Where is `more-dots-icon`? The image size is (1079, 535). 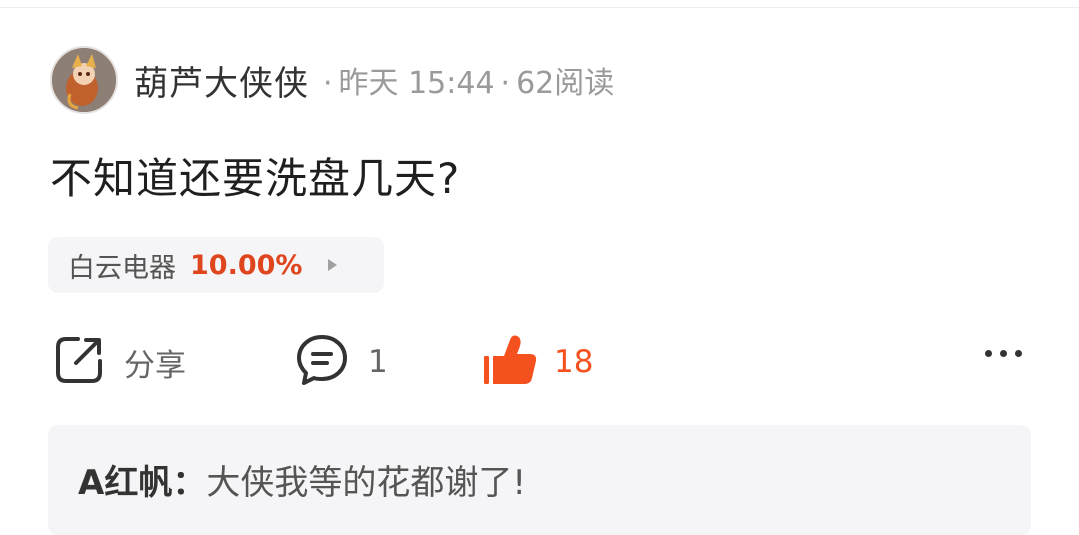 more-dots-icon is located at coordinates (1003, 353).